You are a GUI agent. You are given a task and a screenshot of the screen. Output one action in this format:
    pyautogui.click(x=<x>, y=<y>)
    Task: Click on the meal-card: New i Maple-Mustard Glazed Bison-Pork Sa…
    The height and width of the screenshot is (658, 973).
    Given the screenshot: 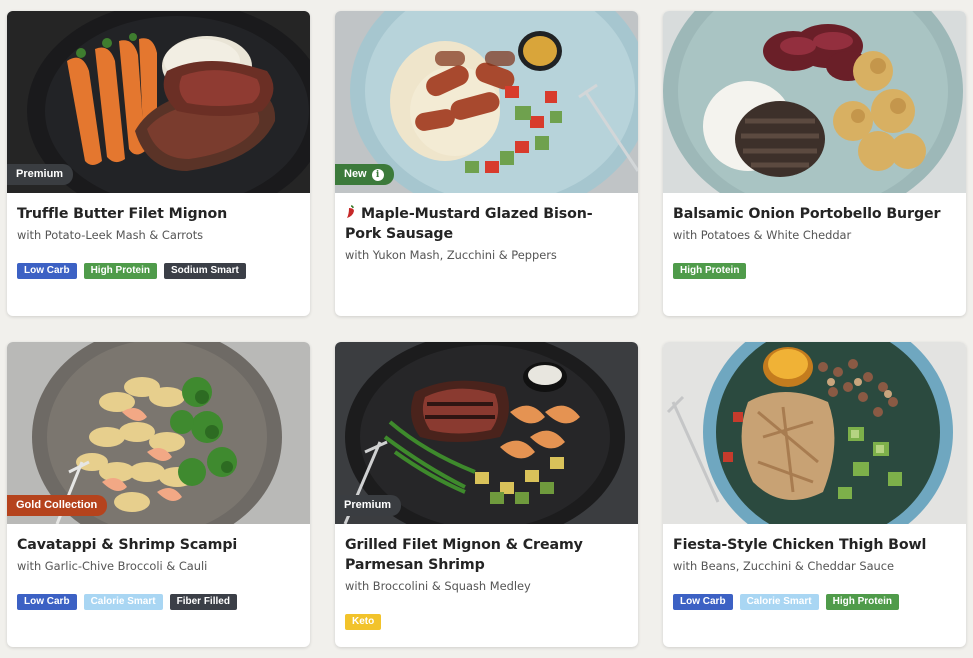 What is the action you would take?
    pyautogui.click(x=486, y=163)
    